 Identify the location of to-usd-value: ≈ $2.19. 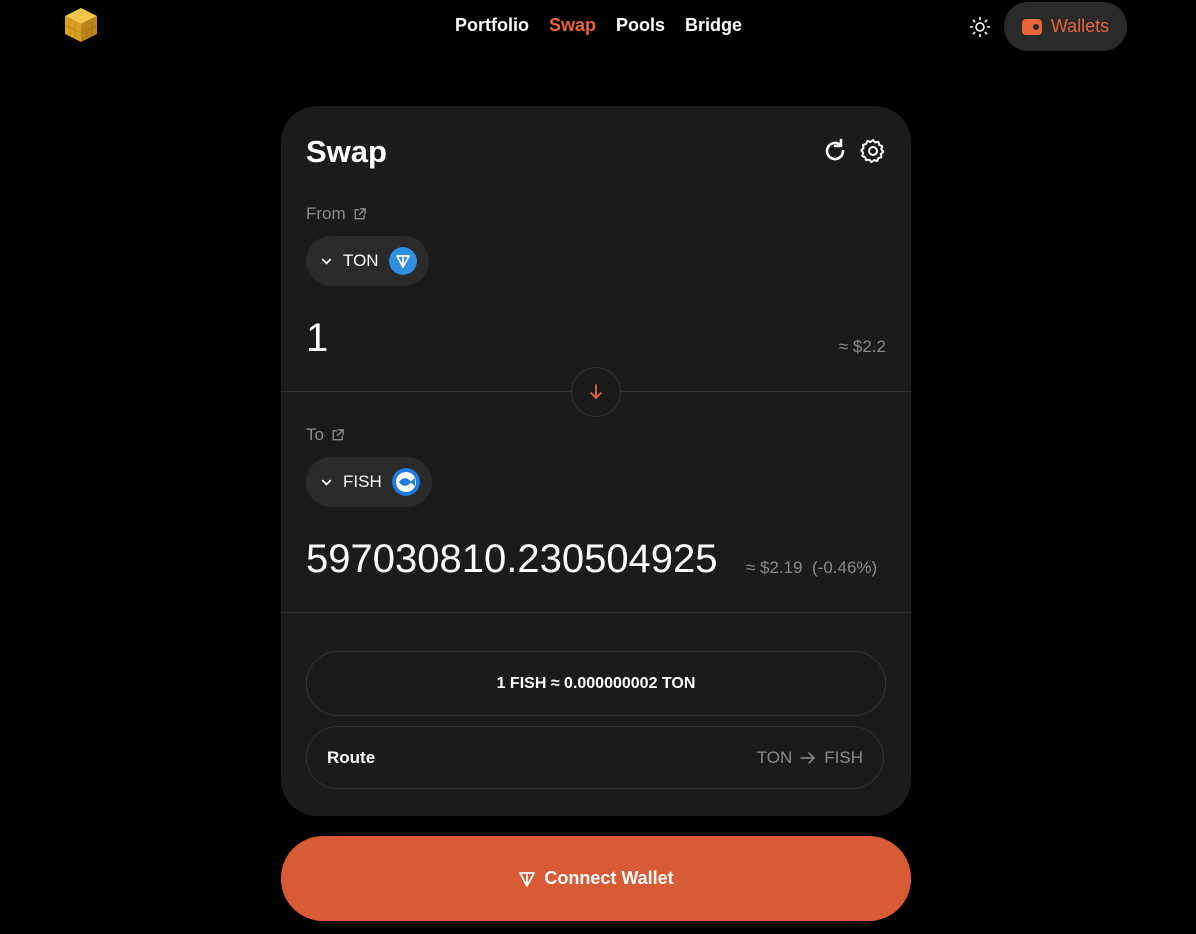
(774, 567).